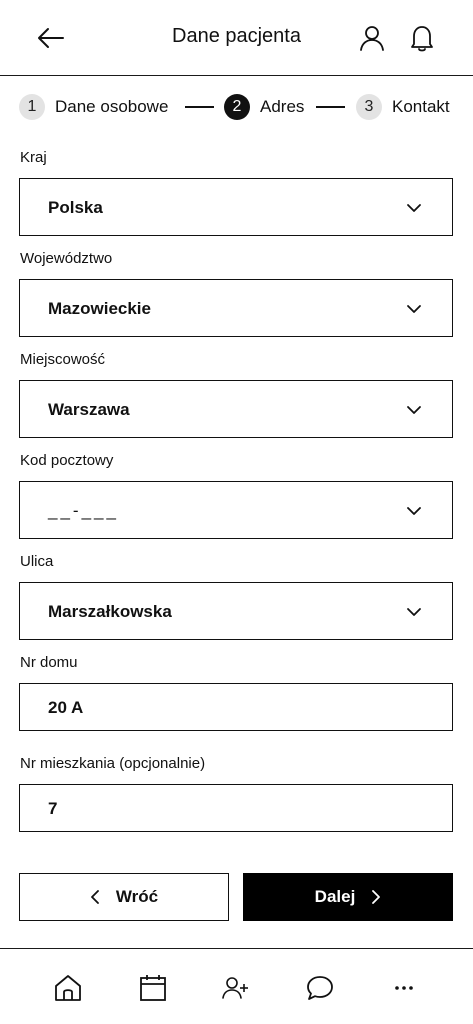 This screenshot has height=1024, width=473. Describe the element at coordinates (99, 308) in the screenshot. I see `voivodeship-value: Mazowieckie` at that location.